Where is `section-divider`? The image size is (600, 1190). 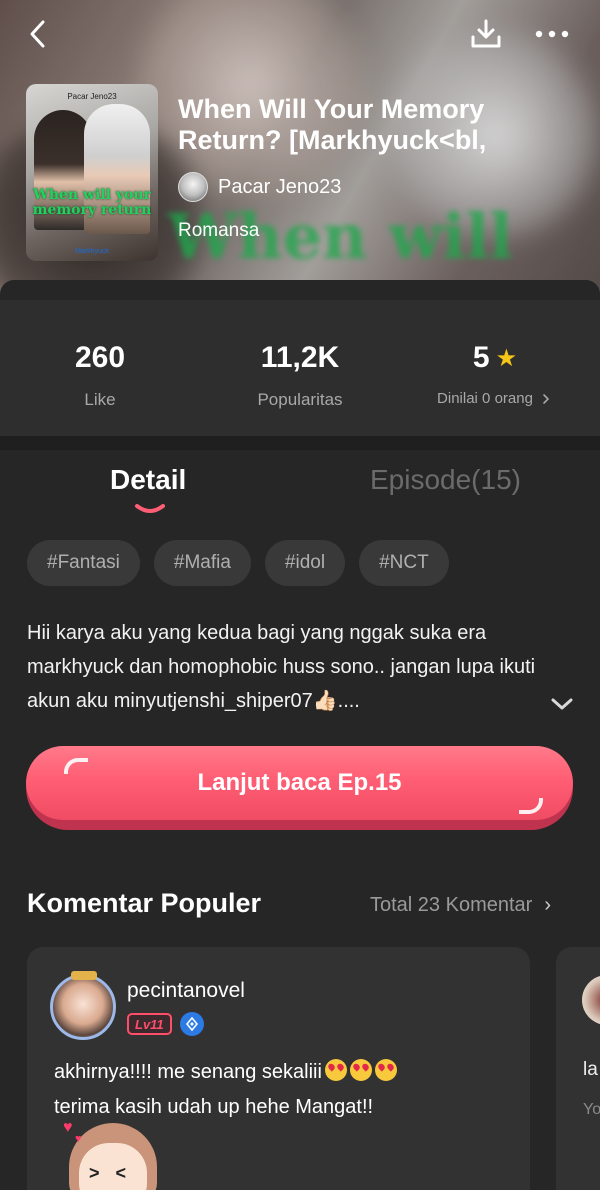 section-divider is located at coordinates (300, 443).